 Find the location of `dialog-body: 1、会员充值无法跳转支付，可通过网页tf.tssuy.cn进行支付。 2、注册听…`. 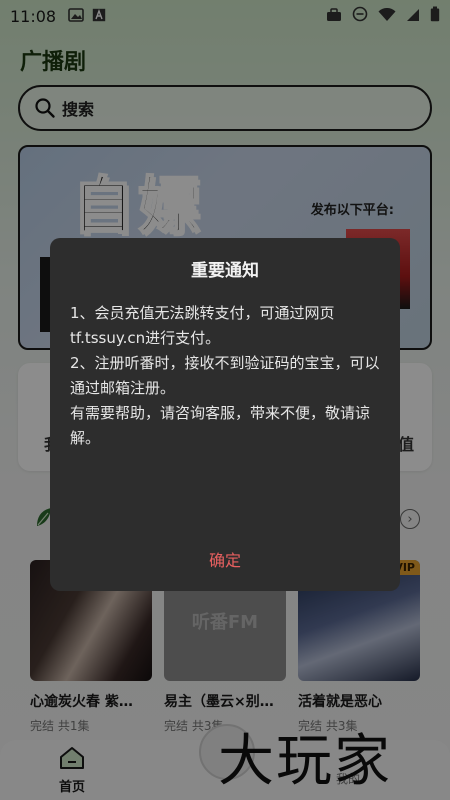

dialog-body: 1、会员充值无法跳转支付，可通过网页tf.tssuy.cn进行支付。 2、注册听… is located at coordinates (227, 376).